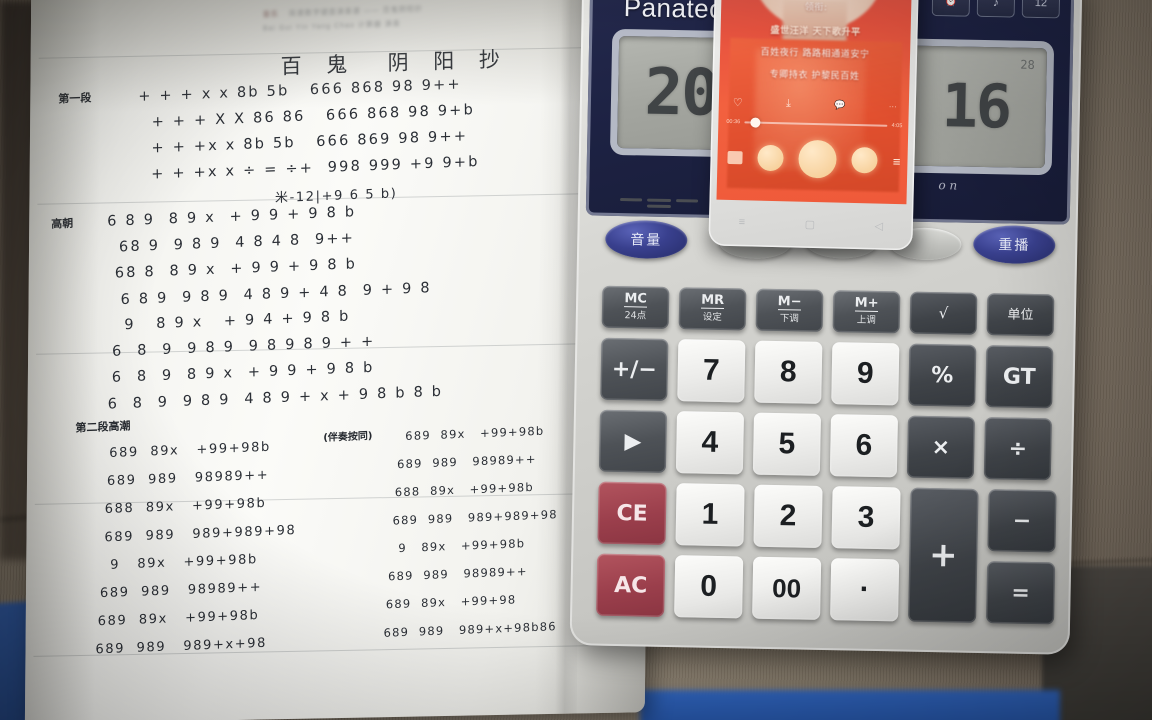  I want to click on key-1: 1, so click(710, 515).